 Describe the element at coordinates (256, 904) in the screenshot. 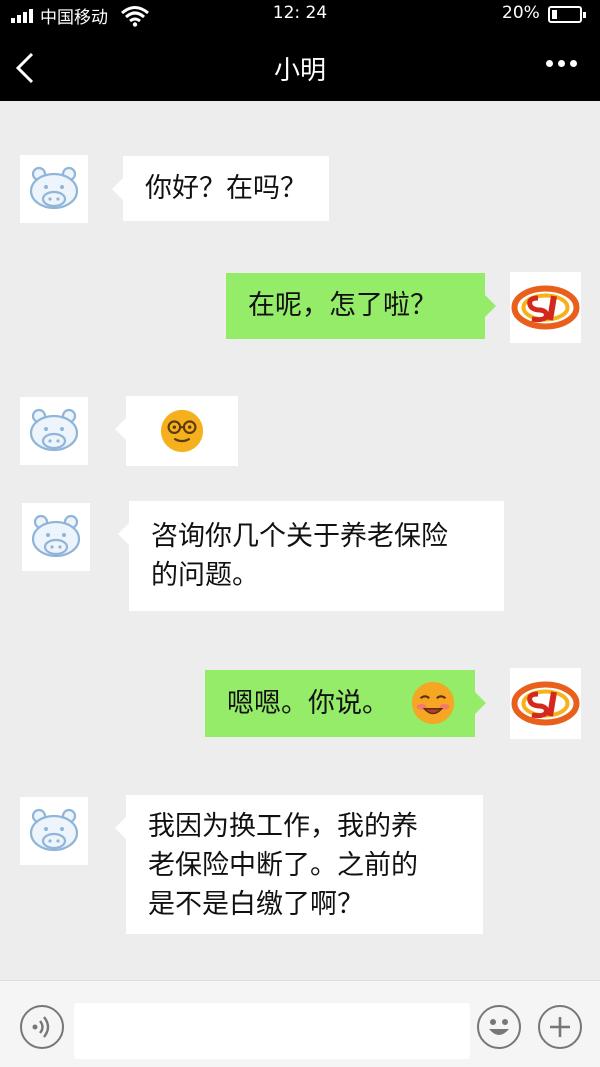

I see `message-text-line: 是不是白缴了啊？` at that location.